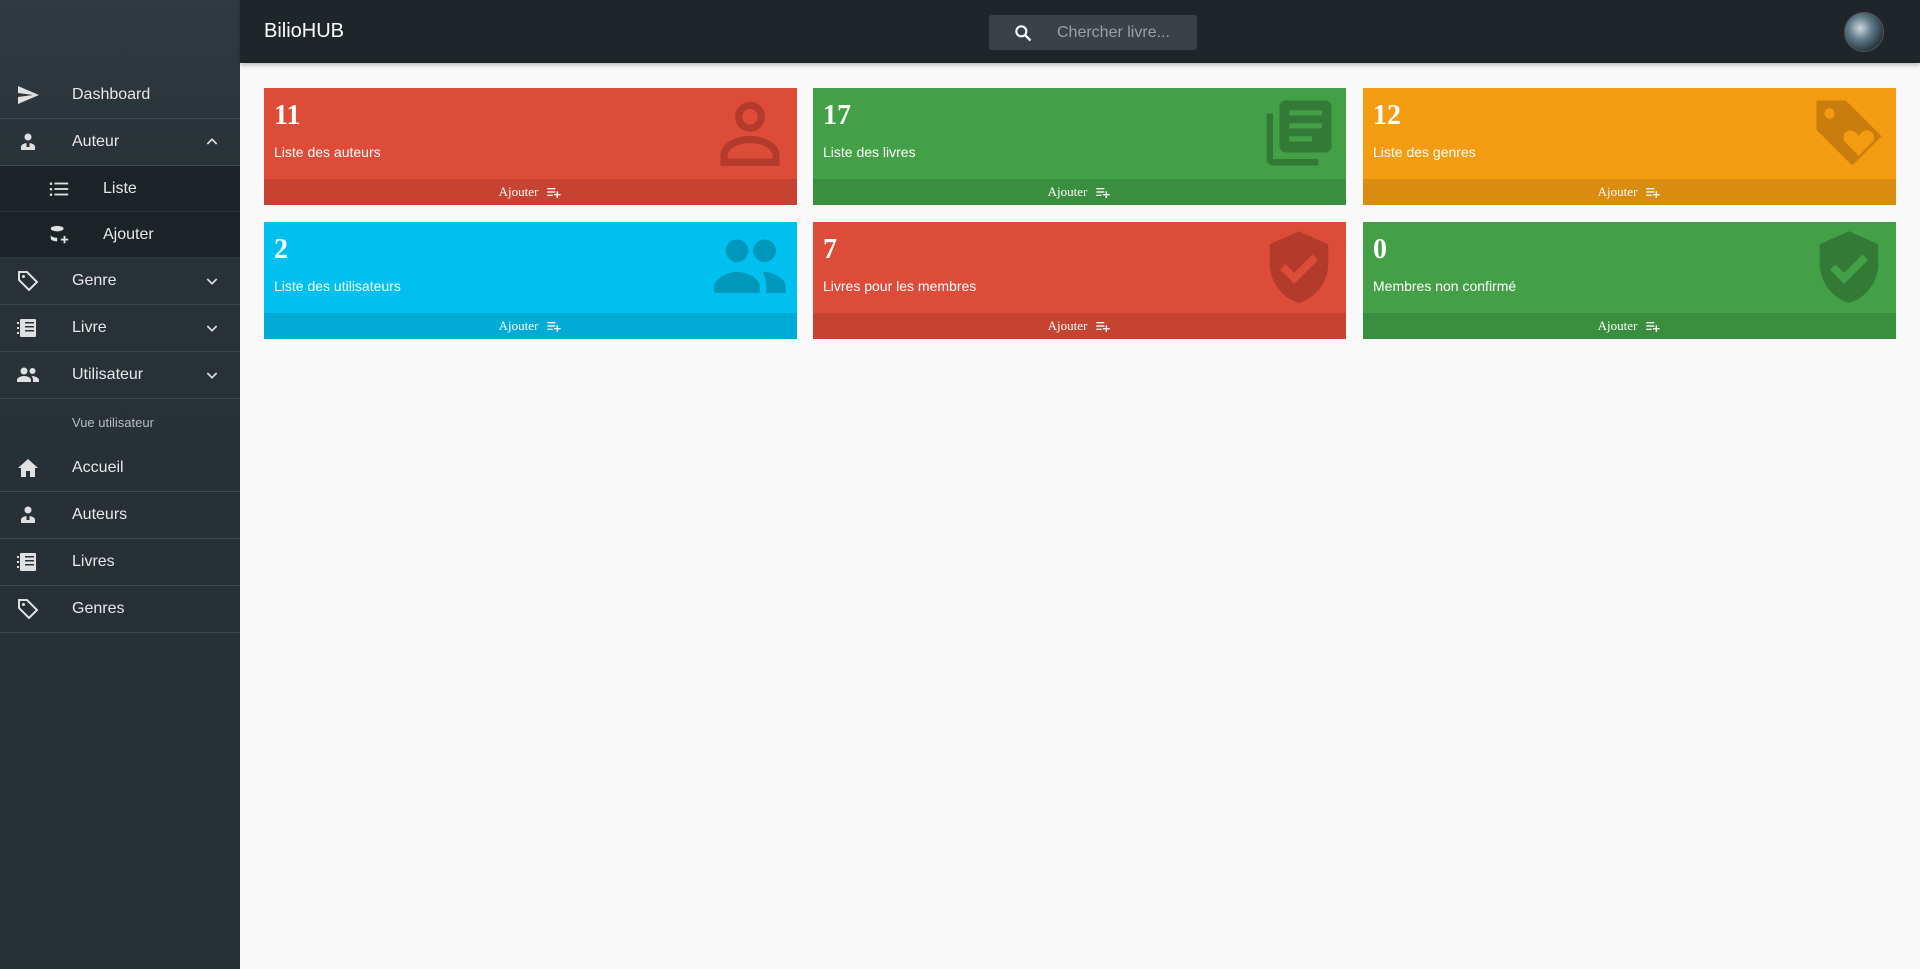 The height and width of the screenshot is (969, 1920). What do you see at coordinates (1849, 133) in the screenshot?
I see `tag-heart-icon` at bounding box center [1849, 133].